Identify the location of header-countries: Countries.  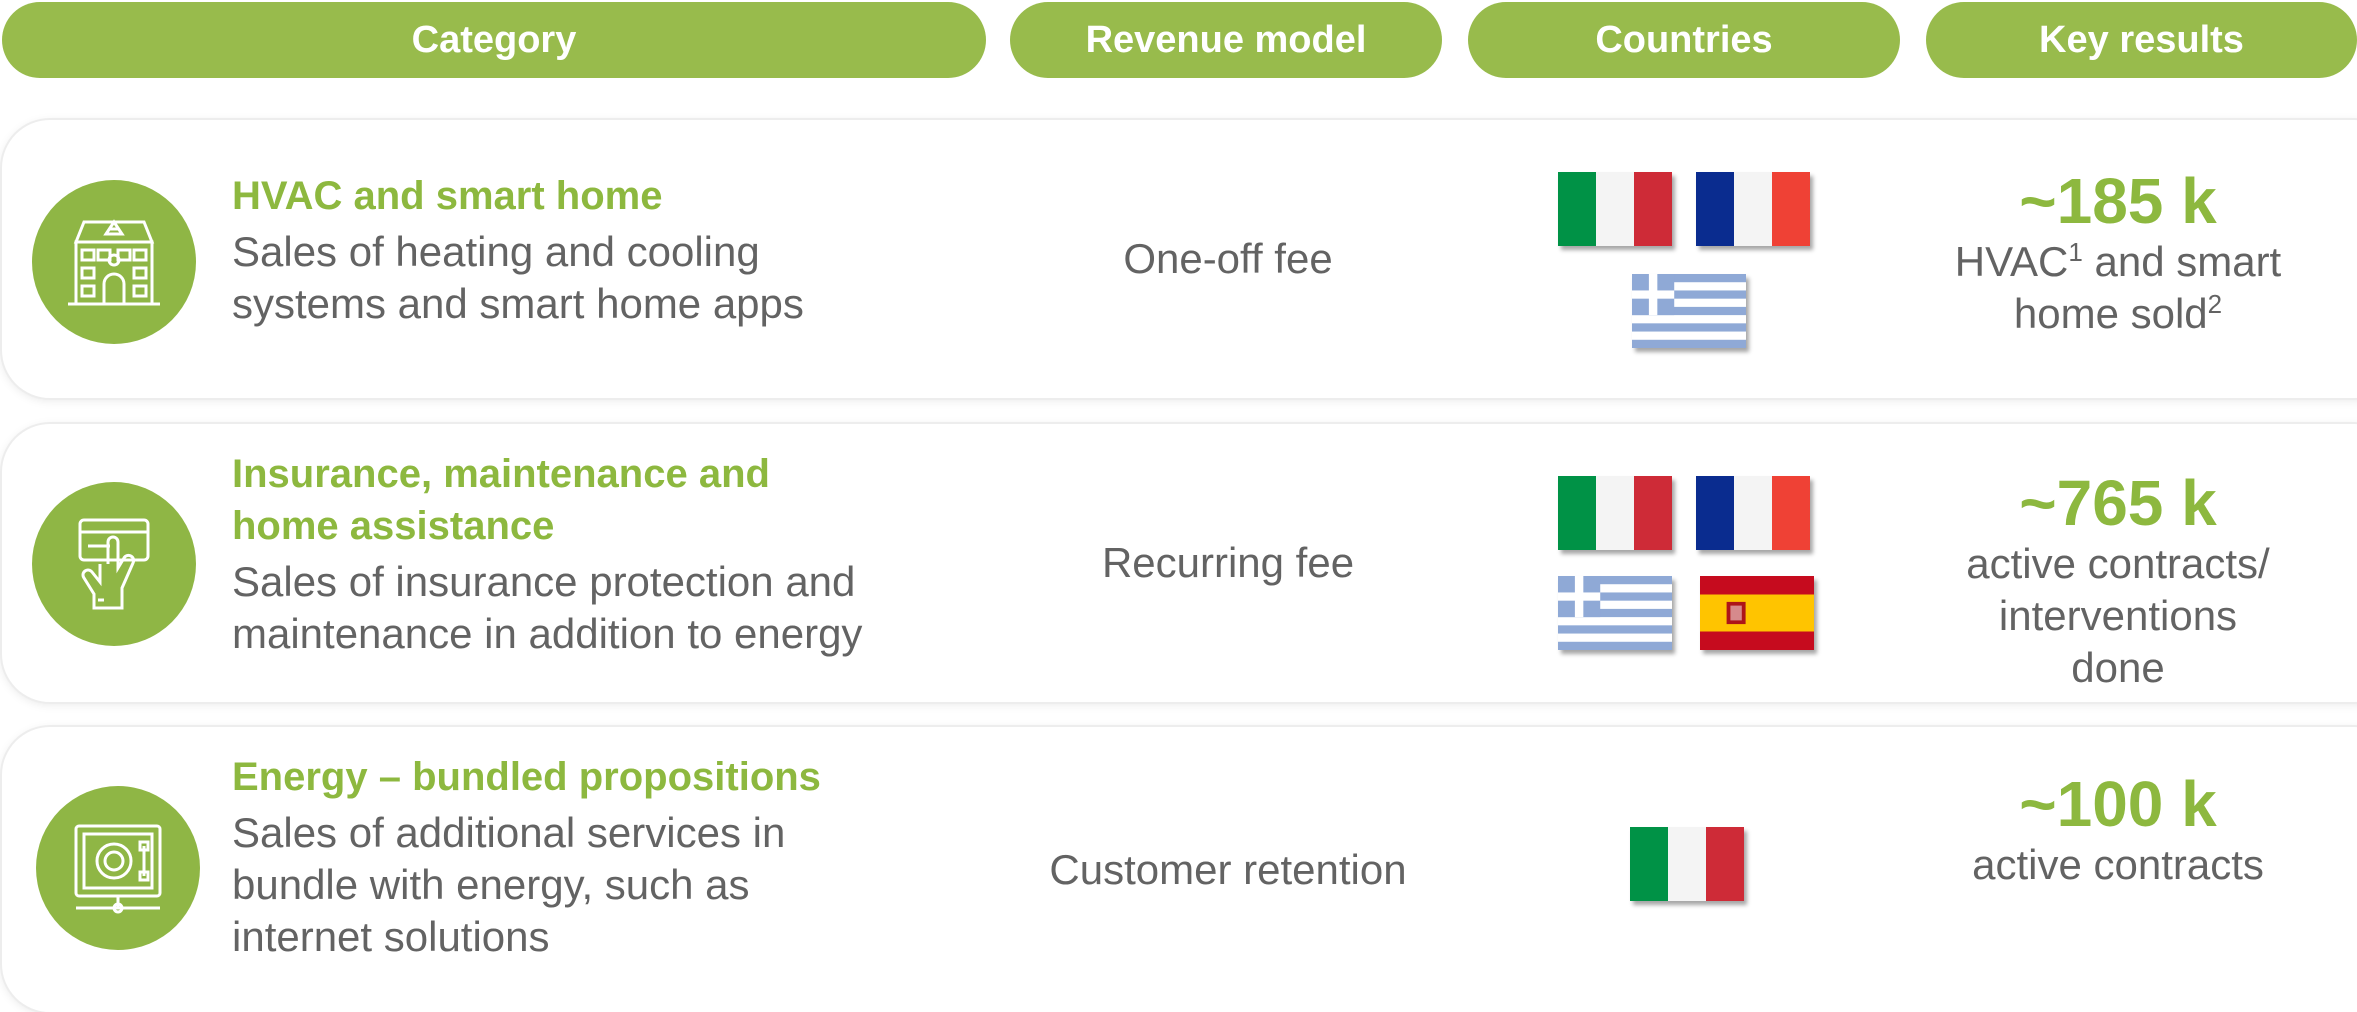
(1684, 40).